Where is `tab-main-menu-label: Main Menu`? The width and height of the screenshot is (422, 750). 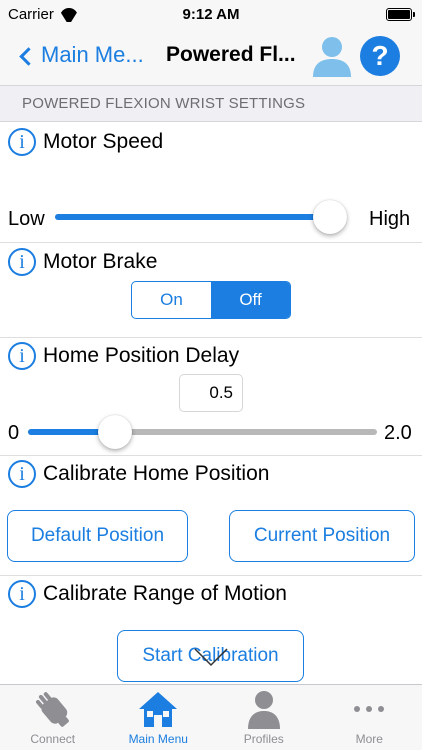
tab-main-menu-label: Main Menu is located at coordinates (158, 739).